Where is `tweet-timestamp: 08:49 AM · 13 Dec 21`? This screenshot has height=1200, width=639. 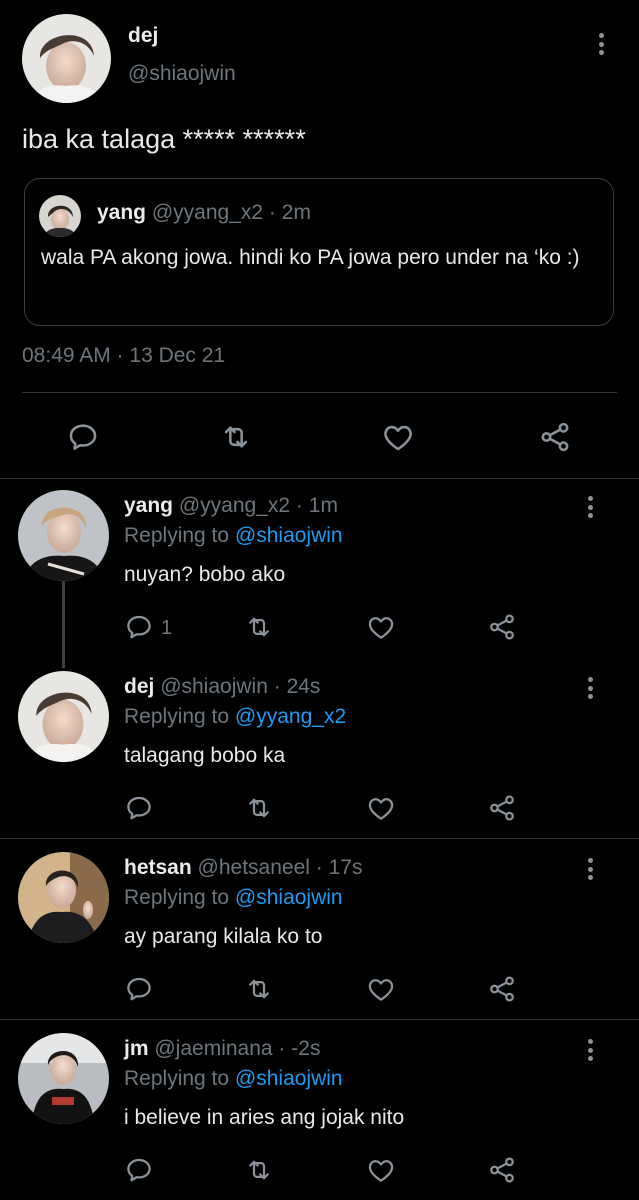 tweet-timestamp: 08:49 AM · 13 Dec 21 is located at coordinates (124, 355).